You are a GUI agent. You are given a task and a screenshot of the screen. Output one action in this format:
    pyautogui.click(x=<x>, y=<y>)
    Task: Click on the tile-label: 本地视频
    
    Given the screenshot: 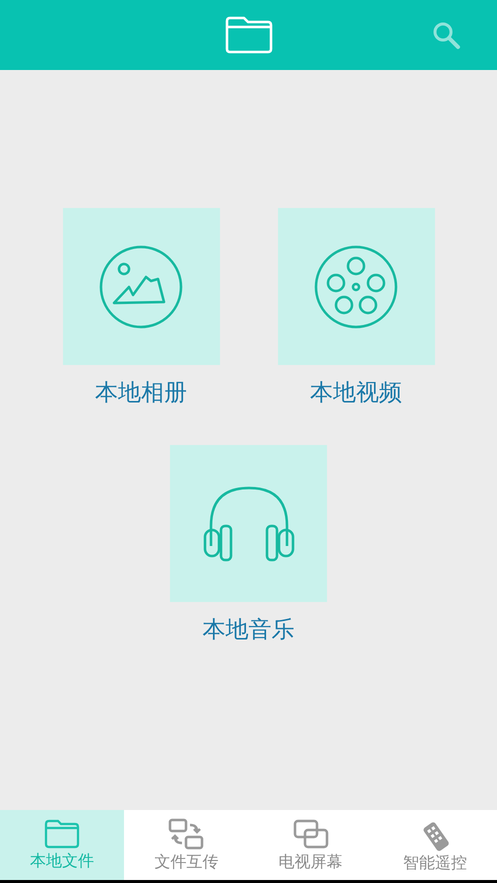 What is the action you would take?
    pyautogui.click(x=356, y=393)
    